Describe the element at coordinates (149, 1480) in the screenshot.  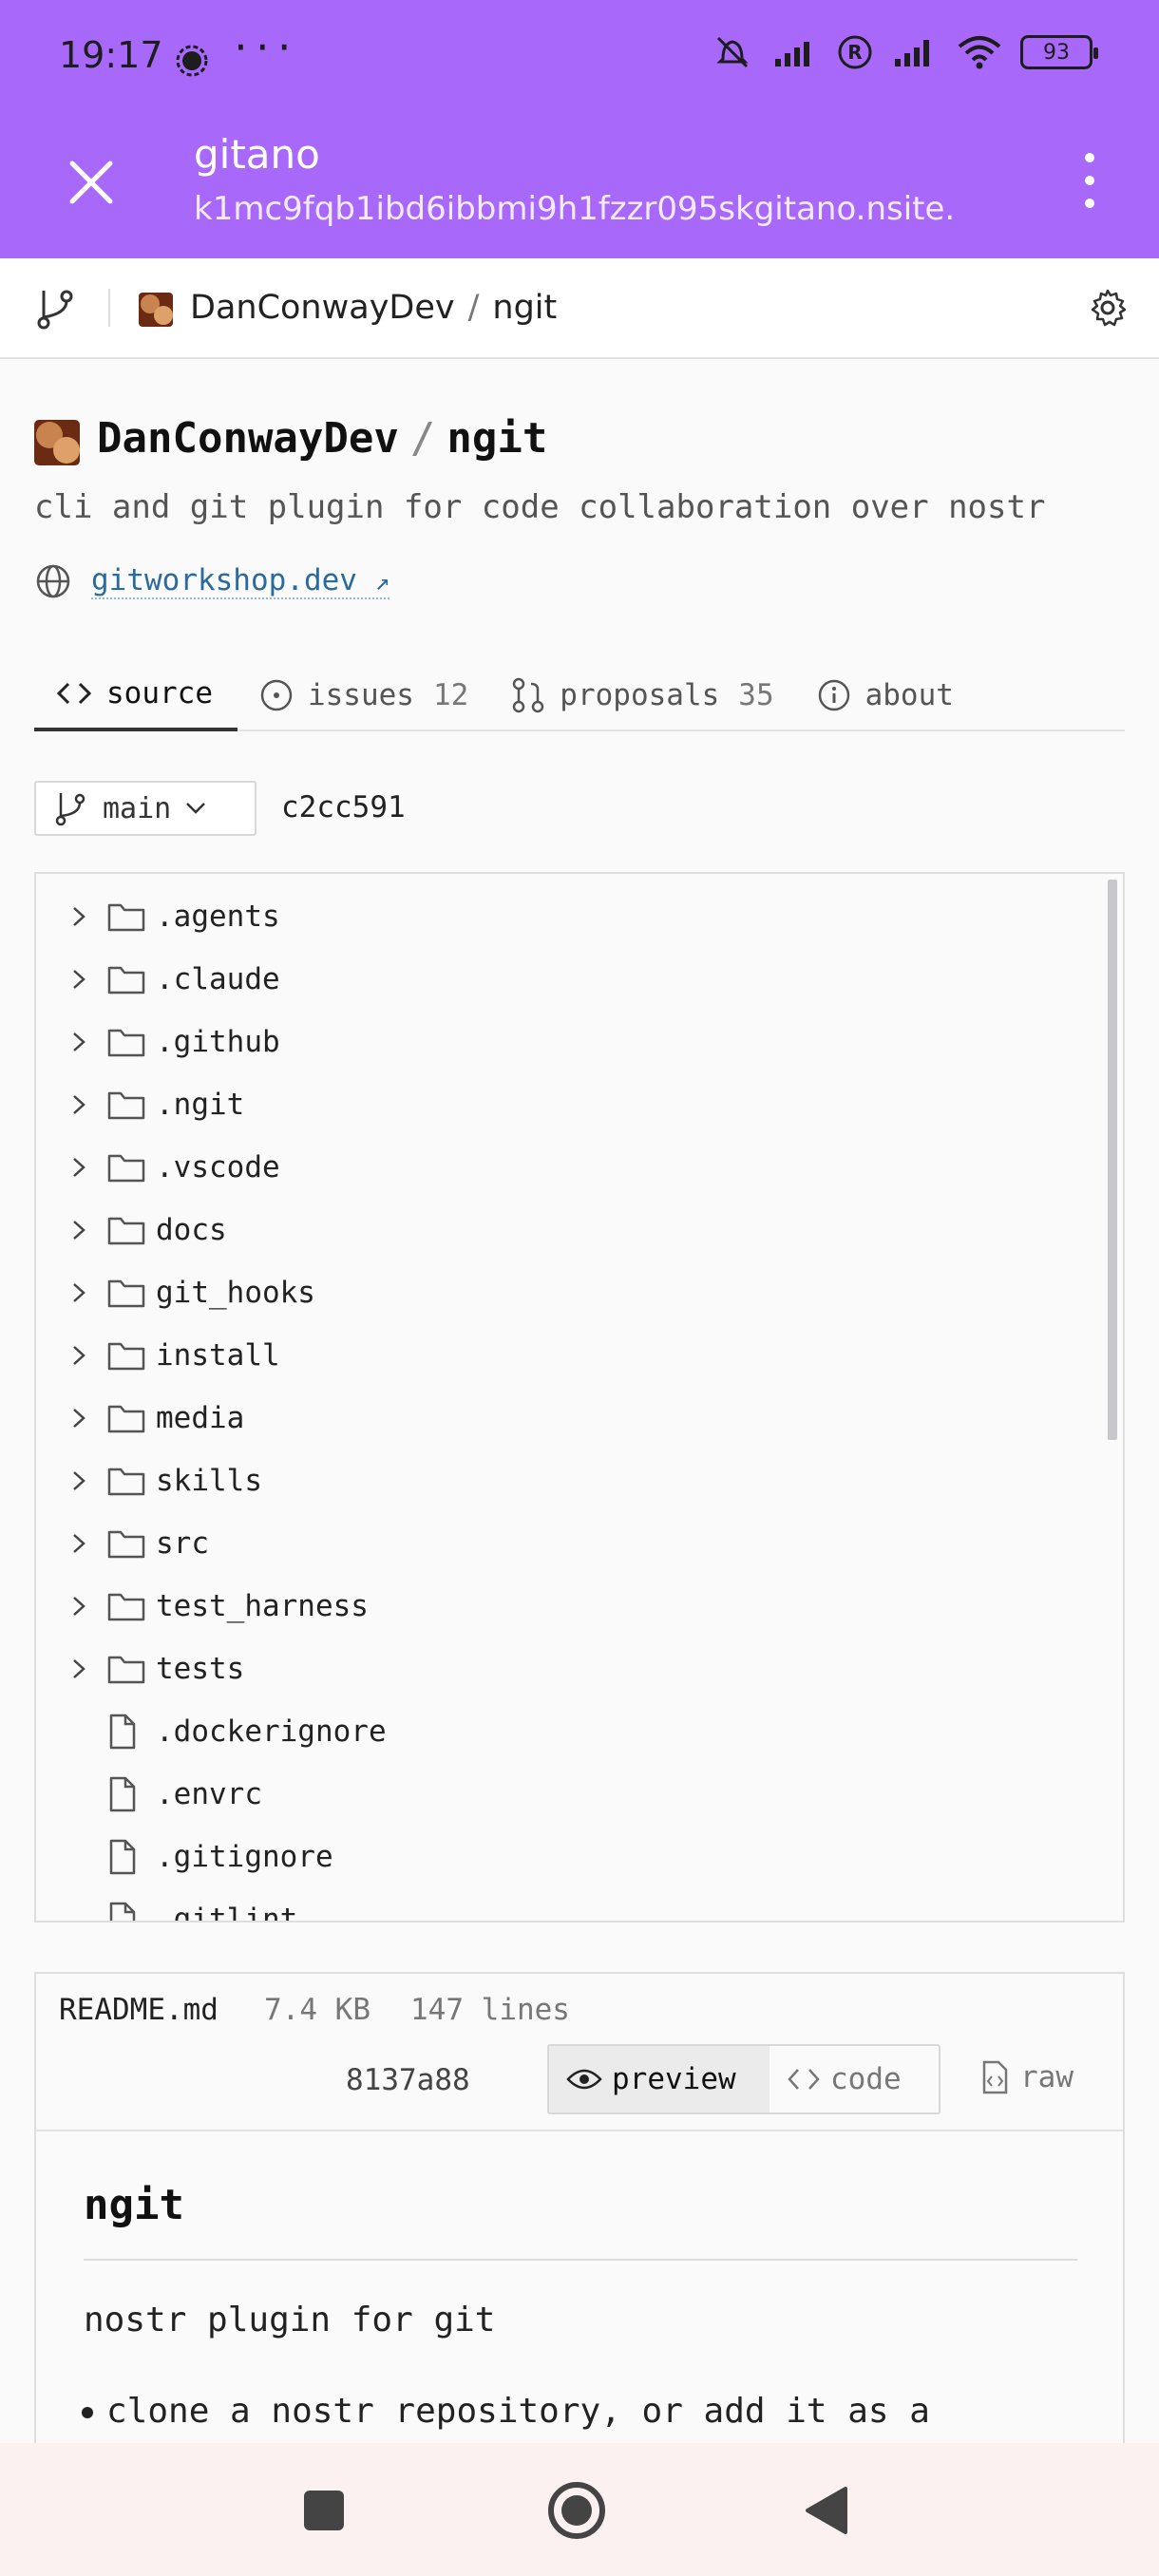
I see `tree-folder-row: skills` at that location.